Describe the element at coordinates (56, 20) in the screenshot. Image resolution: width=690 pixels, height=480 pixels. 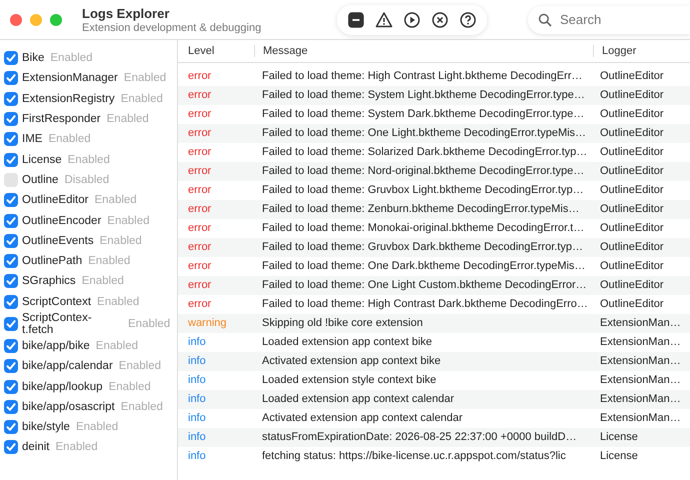
I see `zoom-window-button` at that location.